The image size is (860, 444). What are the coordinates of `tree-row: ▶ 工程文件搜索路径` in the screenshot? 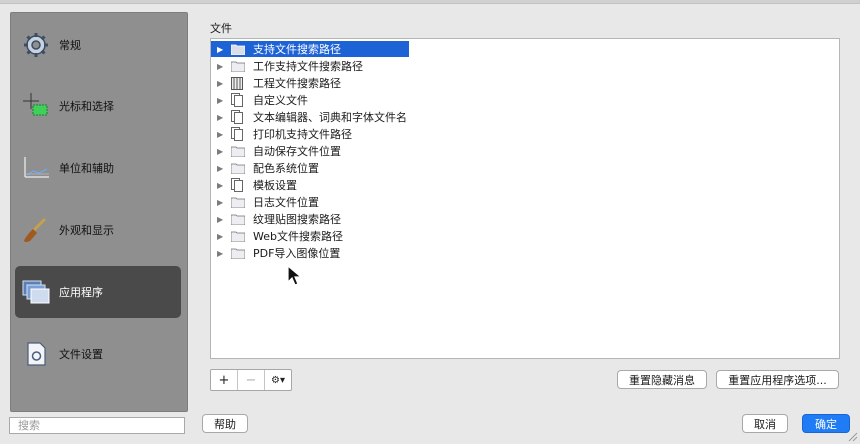 It's located at (276, 83).